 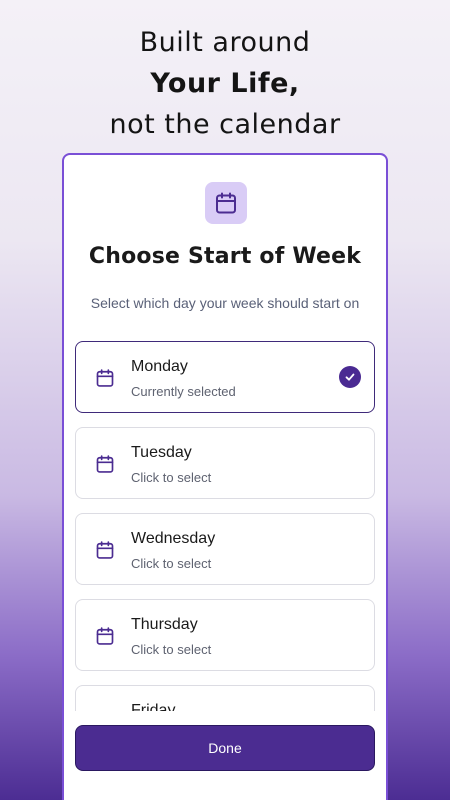 I want to click on day-option-wednesday: Wednesday Click to select, so click(x=225, y=549).